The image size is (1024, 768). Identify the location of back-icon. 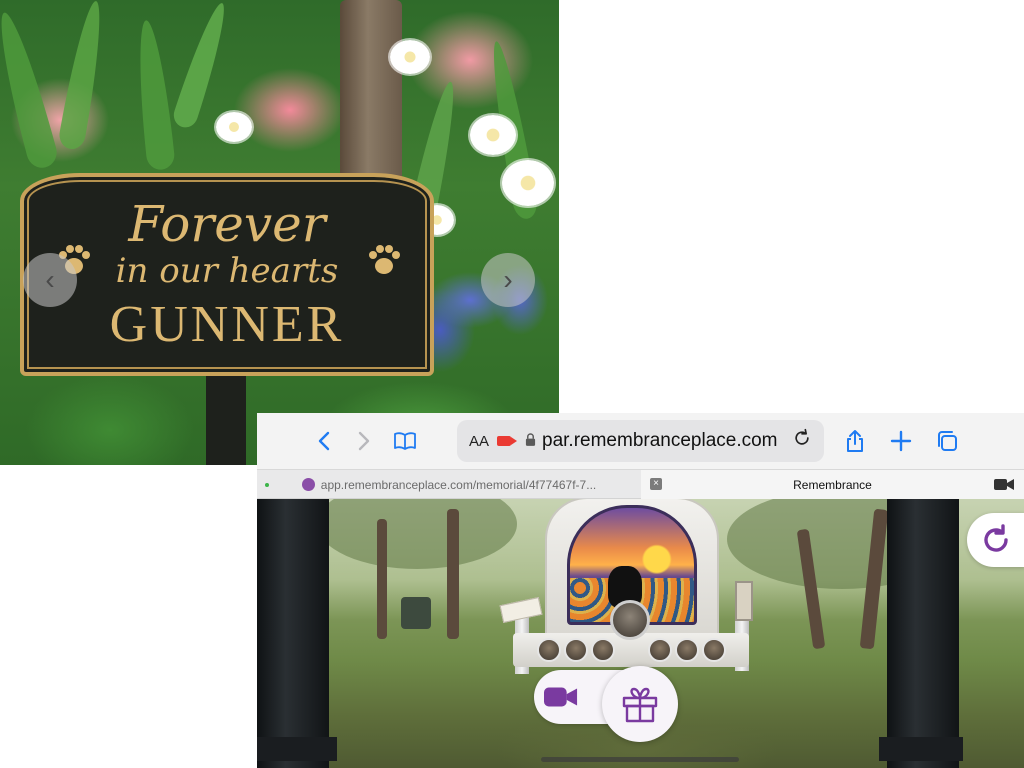
(324, 441).